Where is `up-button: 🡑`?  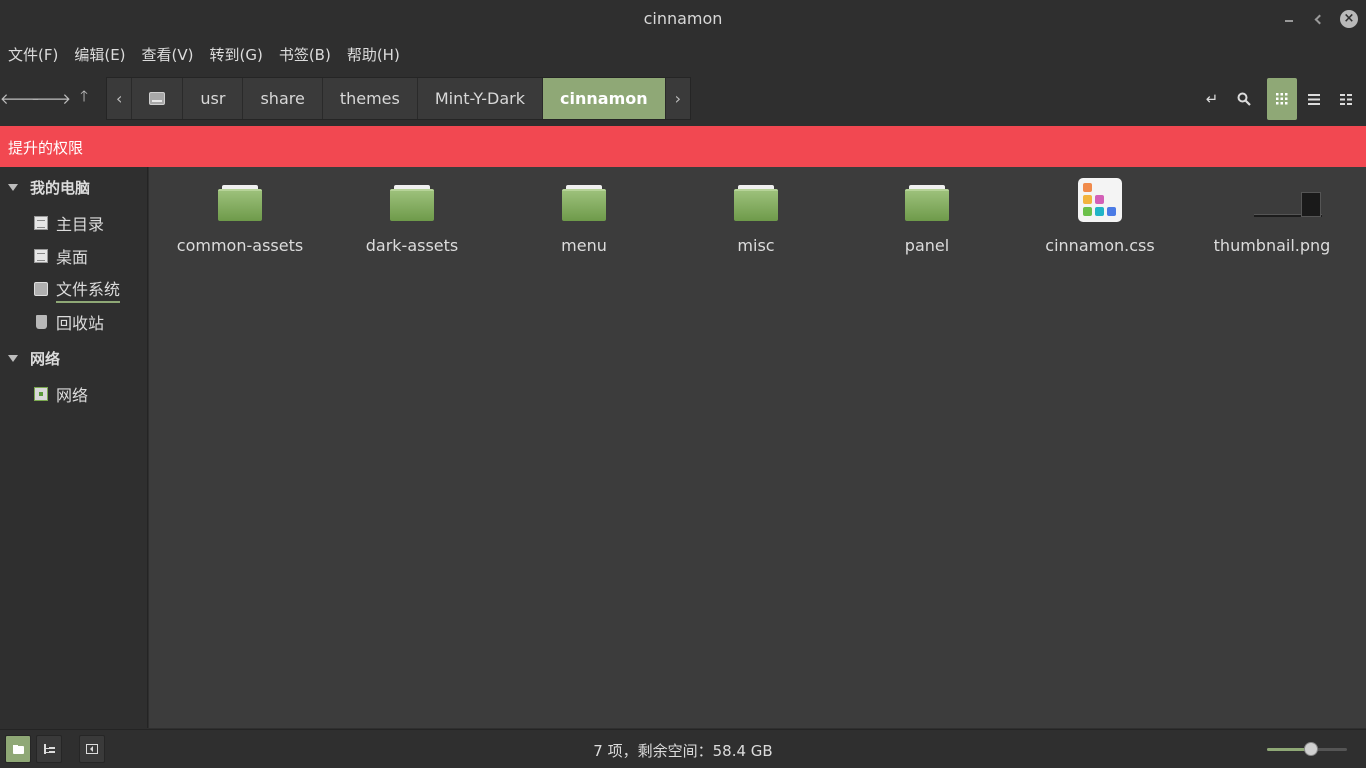 up-button: 🡑 is located at coordinates (84, 98).